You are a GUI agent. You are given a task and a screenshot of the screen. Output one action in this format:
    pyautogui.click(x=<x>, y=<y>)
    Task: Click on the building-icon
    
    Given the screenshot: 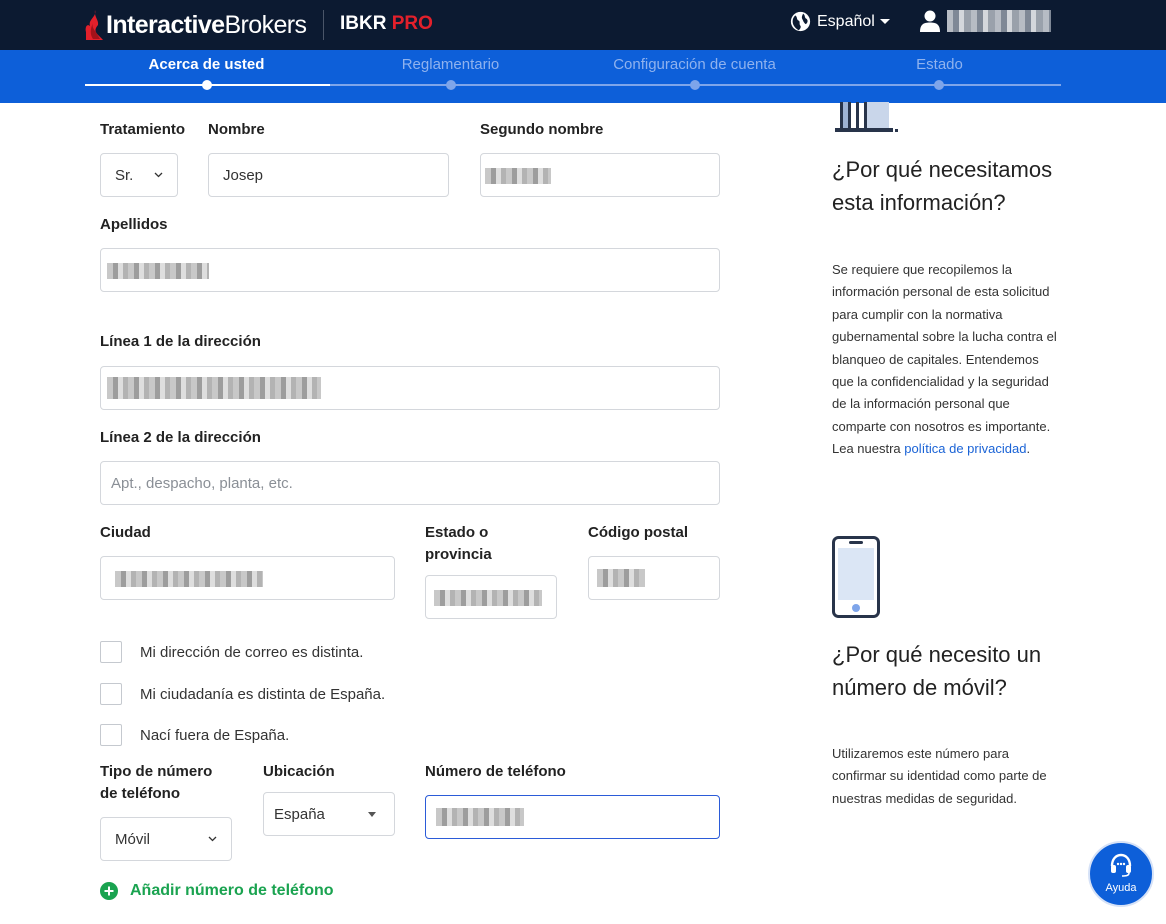 What is the action you would take?
    pyautogui.click(x=866, y=117)
    